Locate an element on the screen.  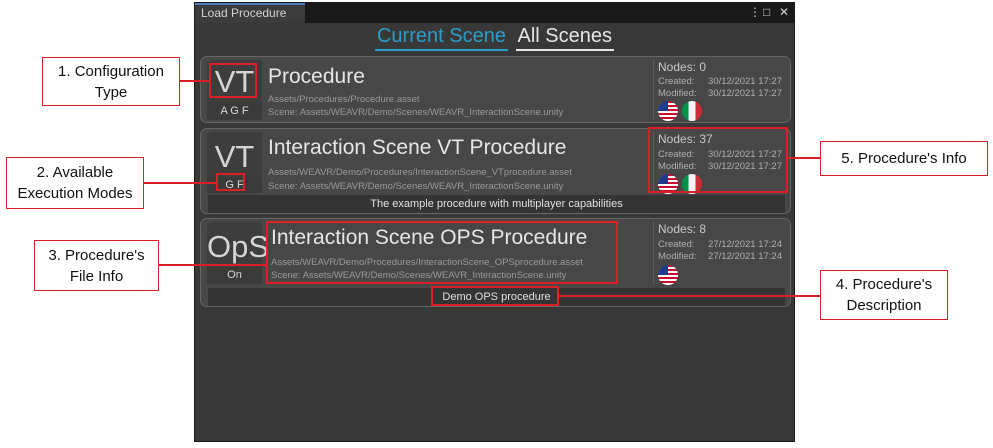
nodes-count: Nodes: 0 is located at coordinates (682, 67).